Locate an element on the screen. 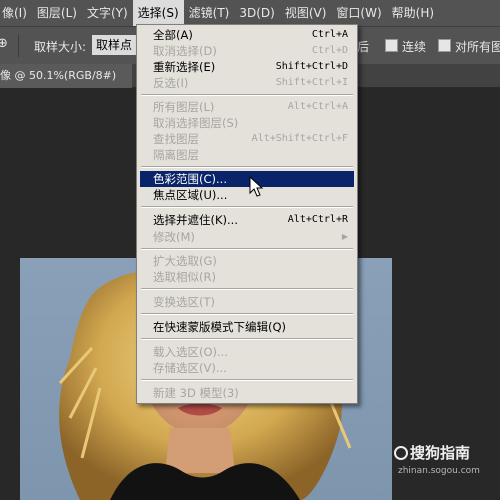  menu-item-all-layers: 所有图层(L) Alt+Ctrl+A is located at coordinates (247, 107).